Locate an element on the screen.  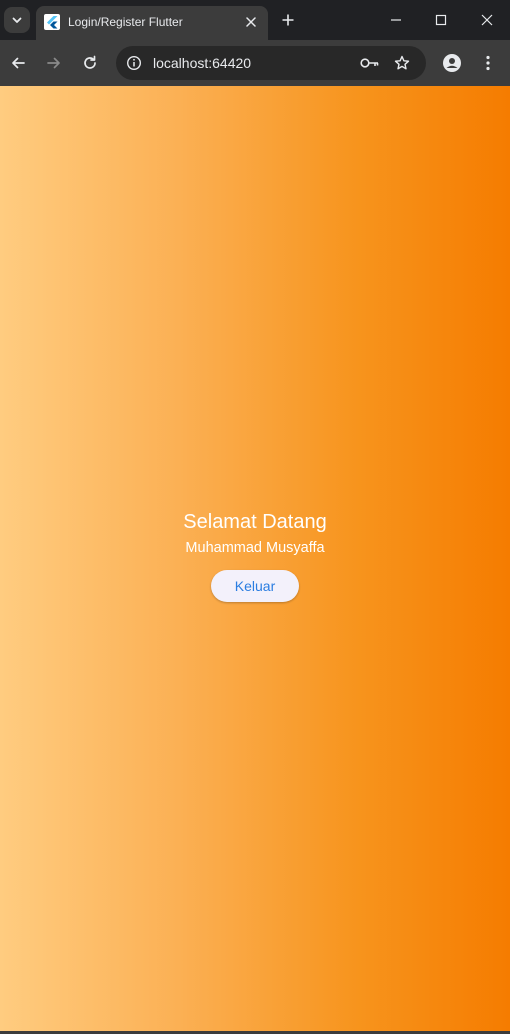
tab-search-button is located at coordinates (17, 20).